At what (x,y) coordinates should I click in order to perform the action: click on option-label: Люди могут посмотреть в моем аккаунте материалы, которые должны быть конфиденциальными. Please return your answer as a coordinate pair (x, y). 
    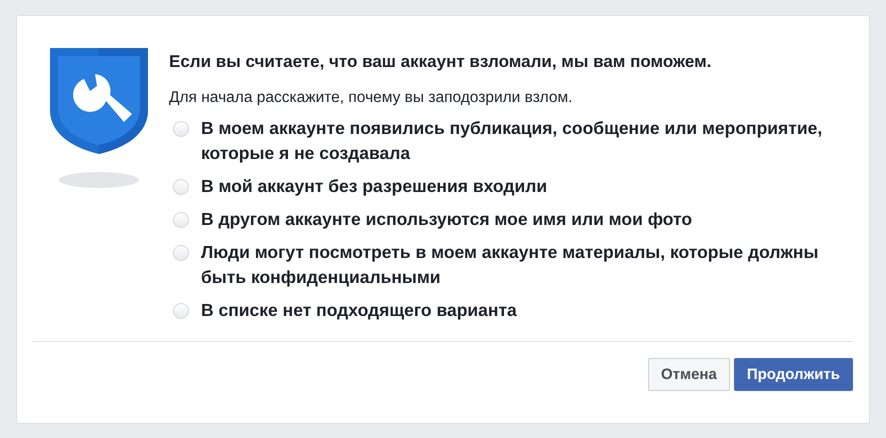
    Looking at the image, I should click on (521, 265).